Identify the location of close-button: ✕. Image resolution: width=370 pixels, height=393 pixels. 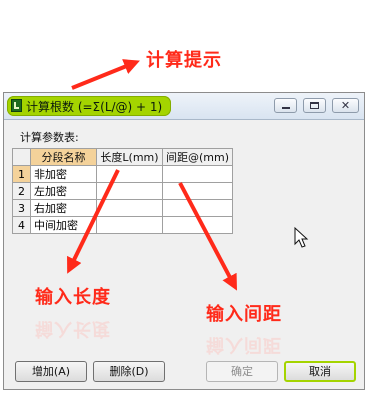
(345, 105).